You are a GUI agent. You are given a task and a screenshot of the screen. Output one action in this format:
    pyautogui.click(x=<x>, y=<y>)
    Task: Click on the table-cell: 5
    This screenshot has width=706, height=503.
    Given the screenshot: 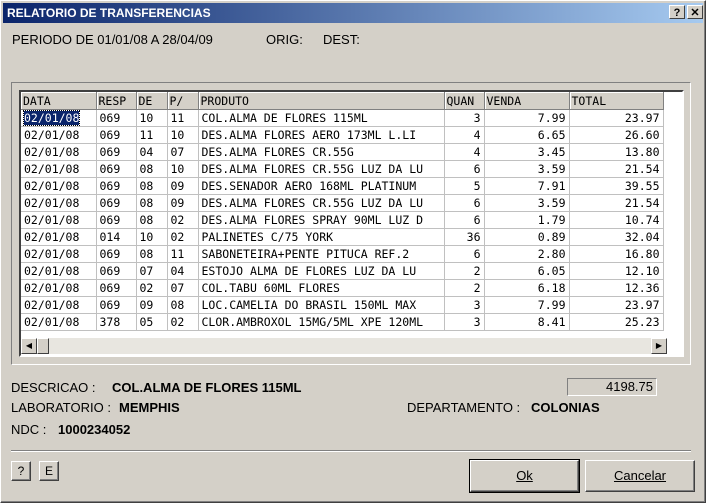 What is the action you would take?
    pyautogui.click(x=464, y=186)
    